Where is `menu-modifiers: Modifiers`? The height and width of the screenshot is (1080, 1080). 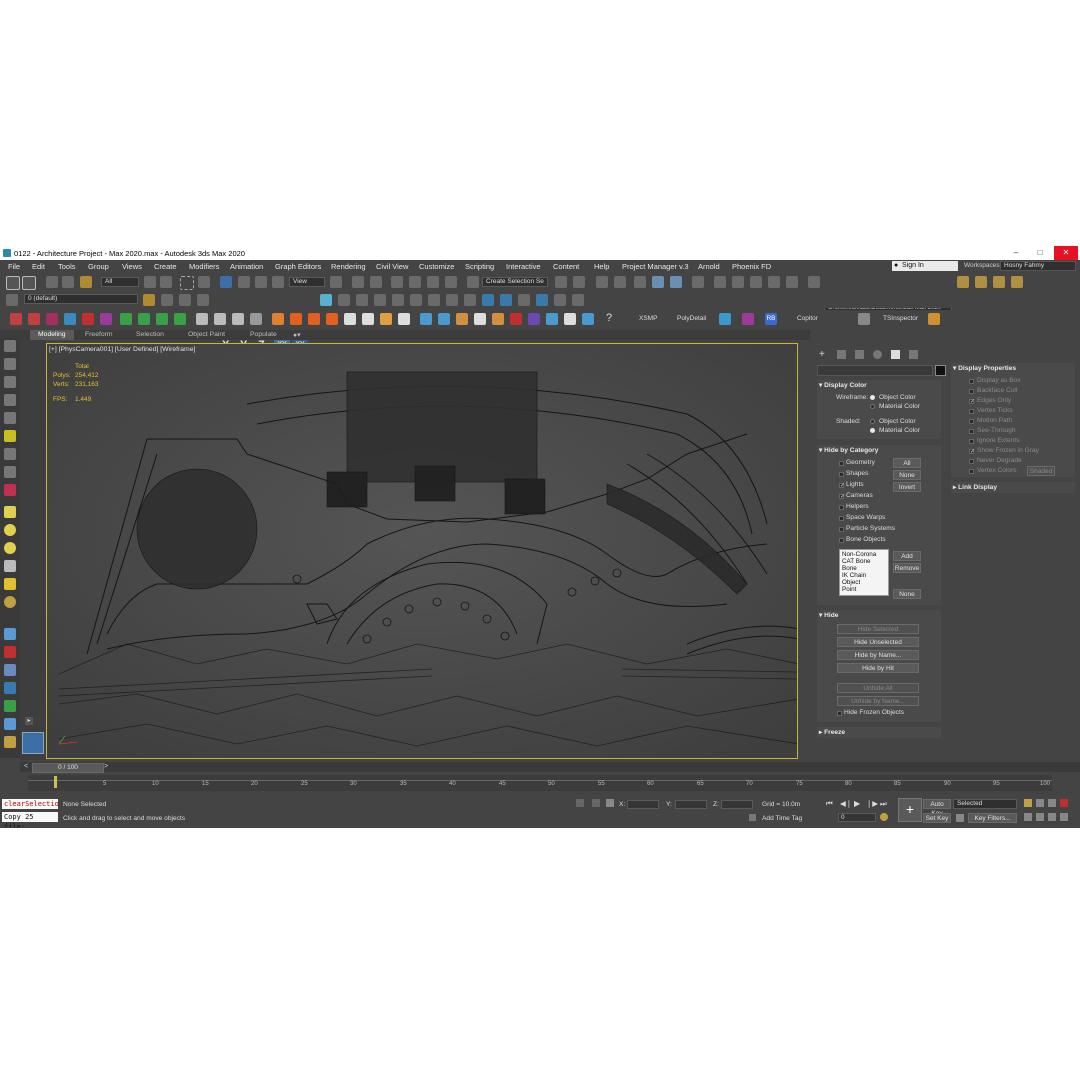
menu-modifiers: Modifiers is located at coordinates (204, 266).